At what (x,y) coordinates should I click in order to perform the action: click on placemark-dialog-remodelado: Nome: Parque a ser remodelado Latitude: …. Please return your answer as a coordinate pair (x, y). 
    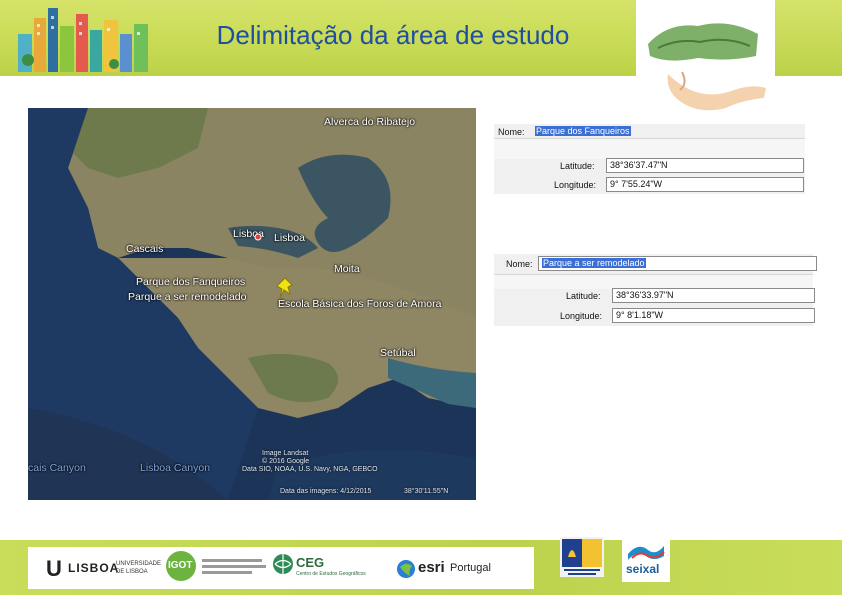
    Looking at the image, I should click on (655, 290).